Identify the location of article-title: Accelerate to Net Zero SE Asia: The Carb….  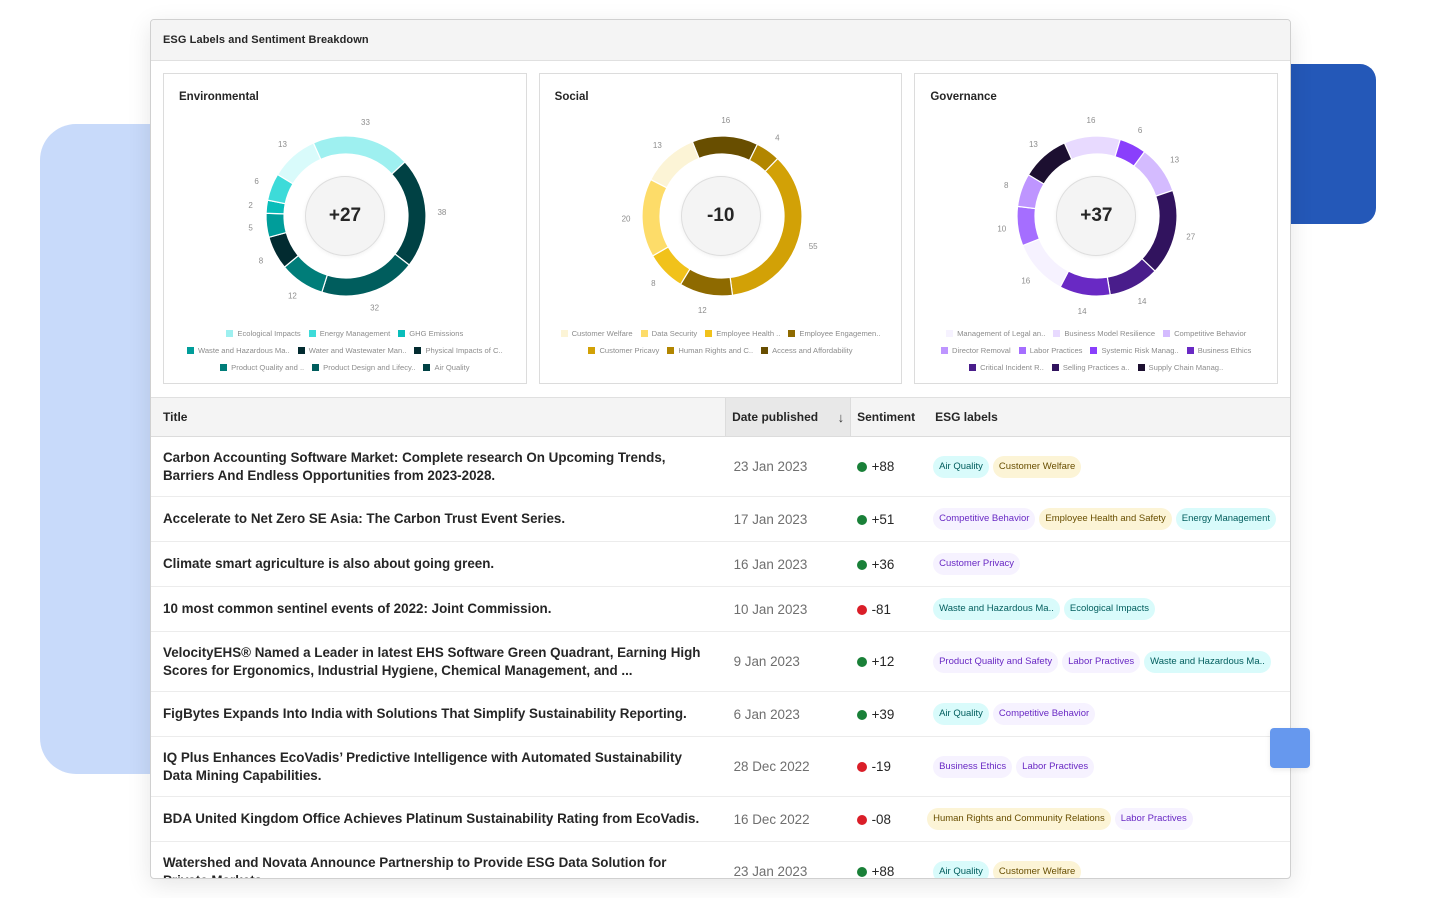
(438, 519).